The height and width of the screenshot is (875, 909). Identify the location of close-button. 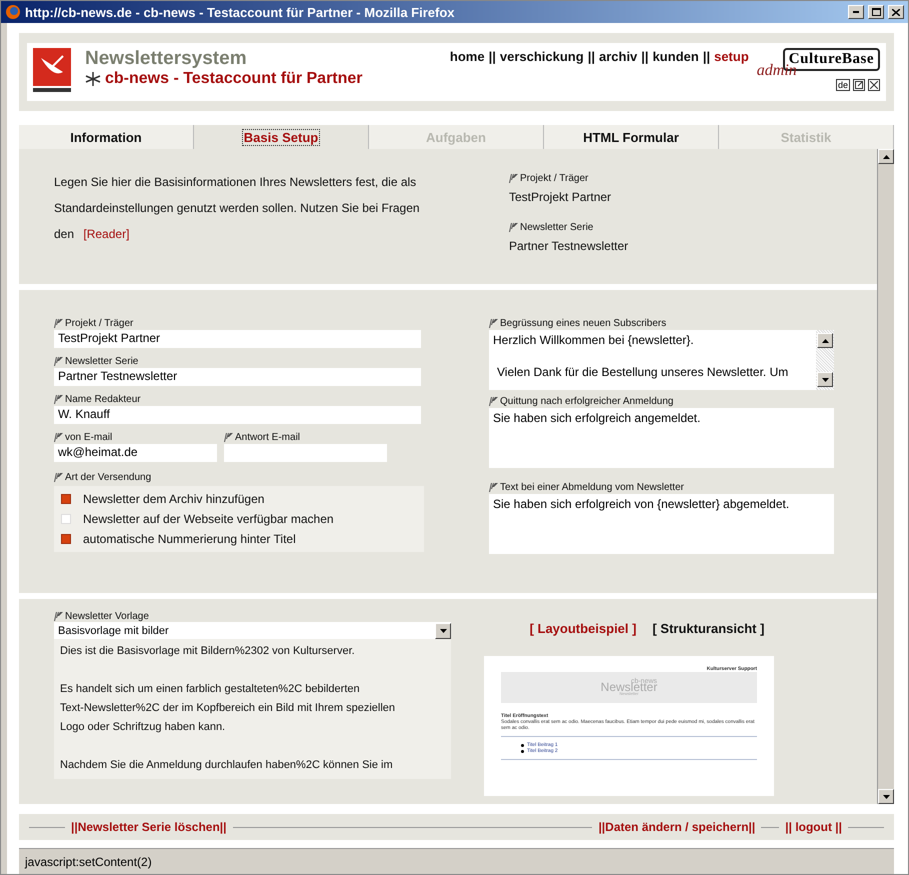
(896, 12).